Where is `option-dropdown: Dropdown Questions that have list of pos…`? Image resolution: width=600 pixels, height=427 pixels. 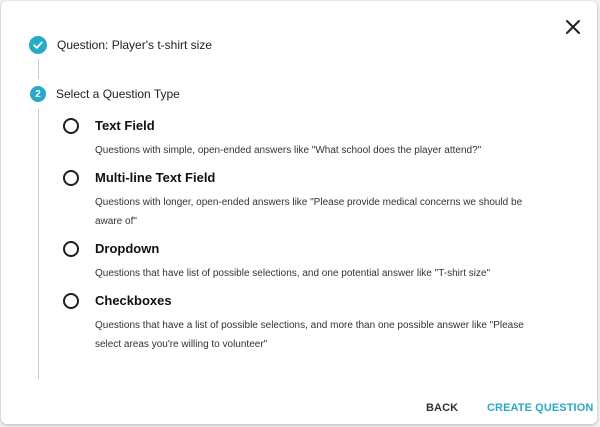
option-dropdown: Dropdown Questions that have list of pos… is located at coordinates (313, 260).